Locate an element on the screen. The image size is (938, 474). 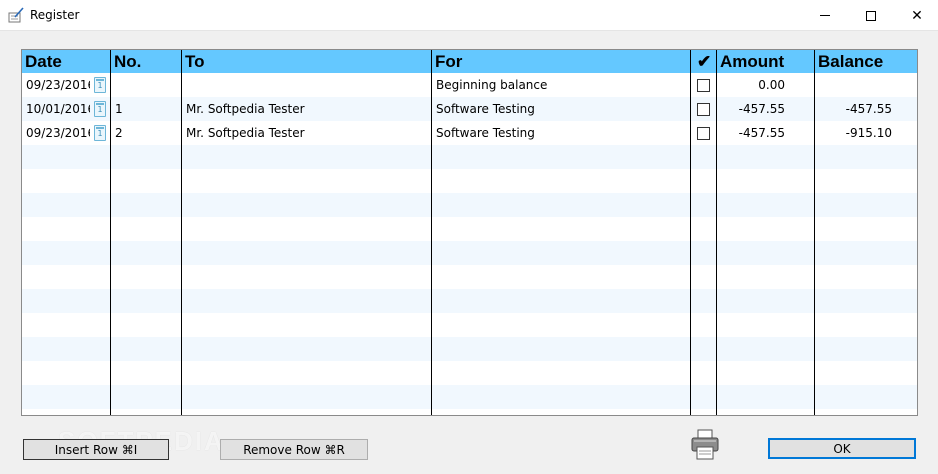
title-bar: Register ✕ is located at coordinates (469, 15).